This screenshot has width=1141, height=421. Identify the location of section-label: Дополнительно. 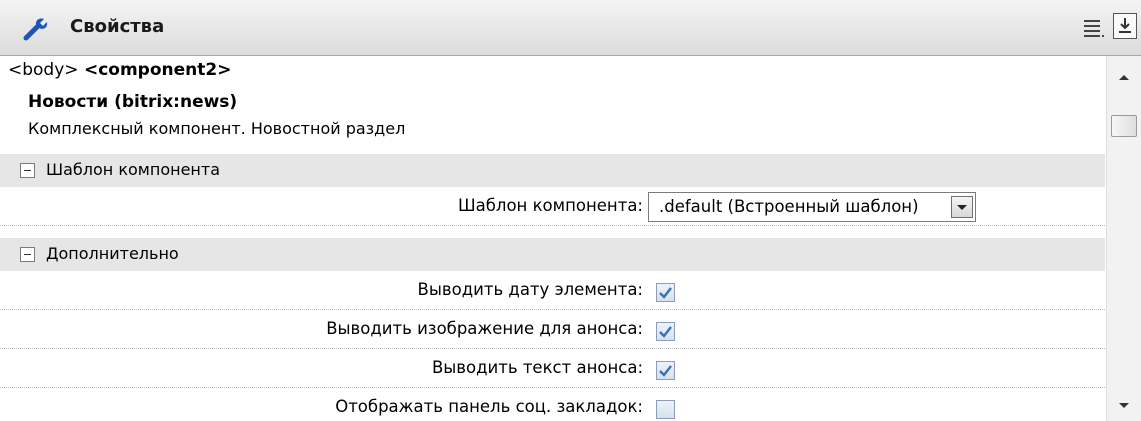
(112, 253).